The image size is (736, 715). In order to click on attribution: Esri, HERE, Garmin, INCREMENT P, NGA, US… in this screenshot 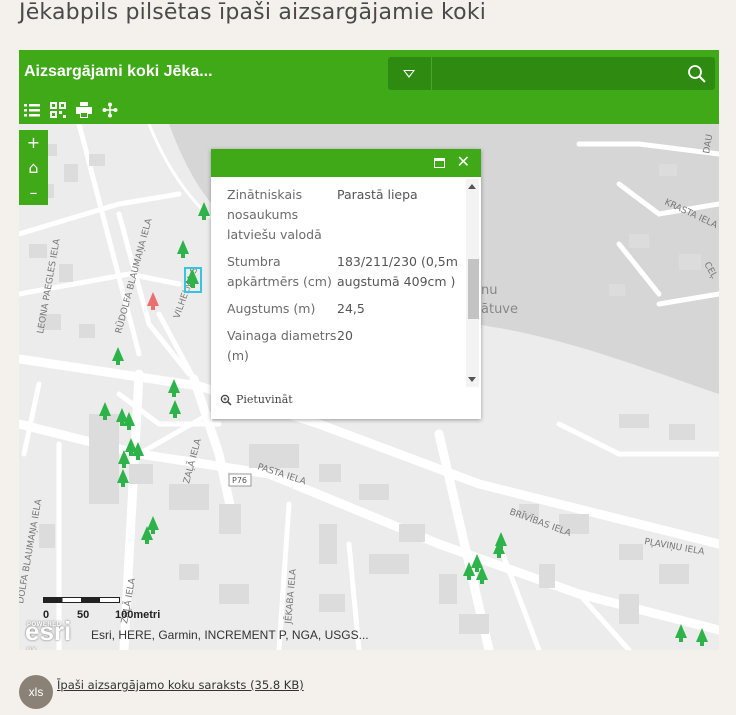, I will do `click(230, 635)`.